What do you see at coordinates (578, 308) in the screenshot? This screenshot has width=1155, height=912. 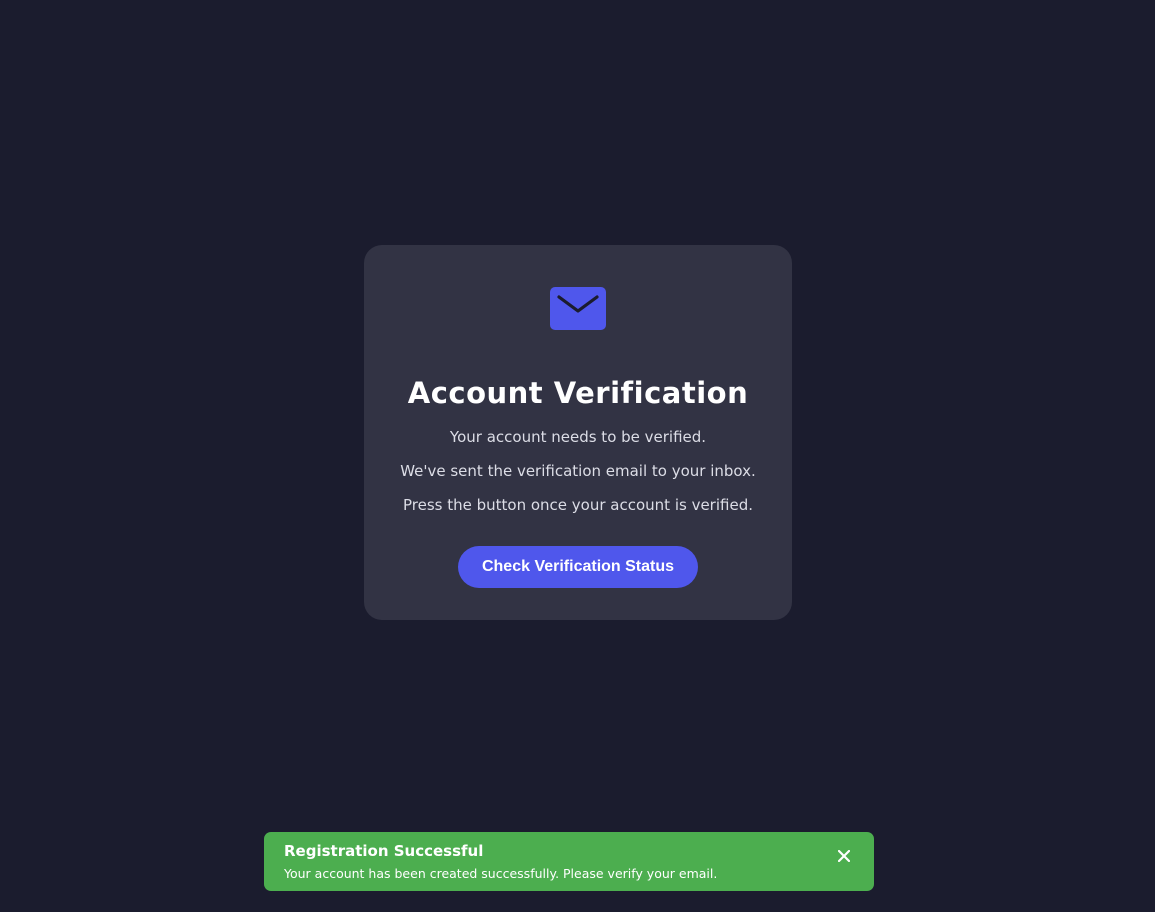 I see `envelope-icon` at bounding box center [578, 308].